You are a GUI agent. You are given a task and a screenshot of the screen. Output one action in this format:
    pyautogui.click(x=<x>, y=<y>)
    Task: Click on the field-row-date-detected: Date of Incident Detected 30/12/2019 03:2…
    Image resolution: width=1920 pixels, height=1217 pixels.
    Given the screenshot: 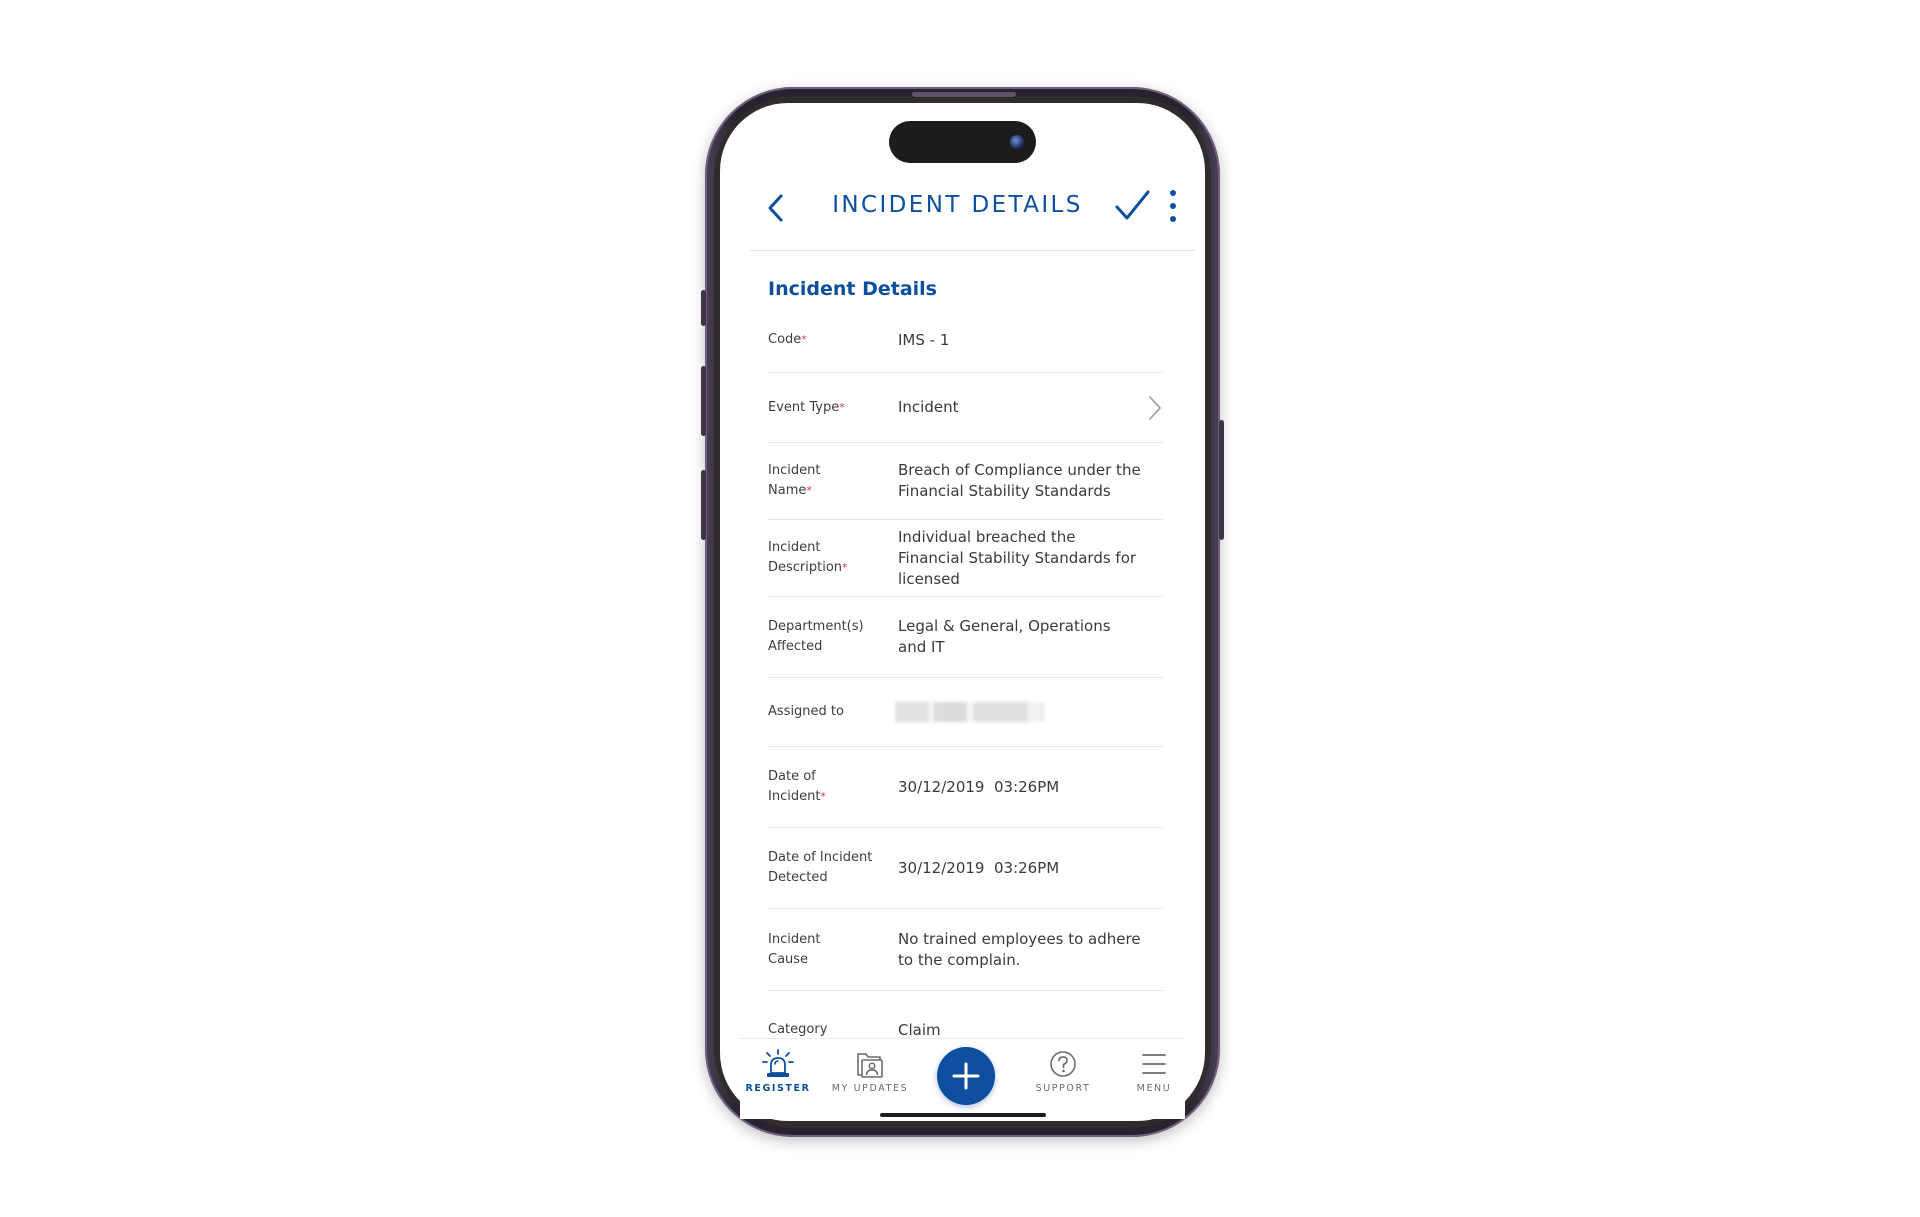 What is the action you would take?
    pyautogui.click(x=965, y=868)
    